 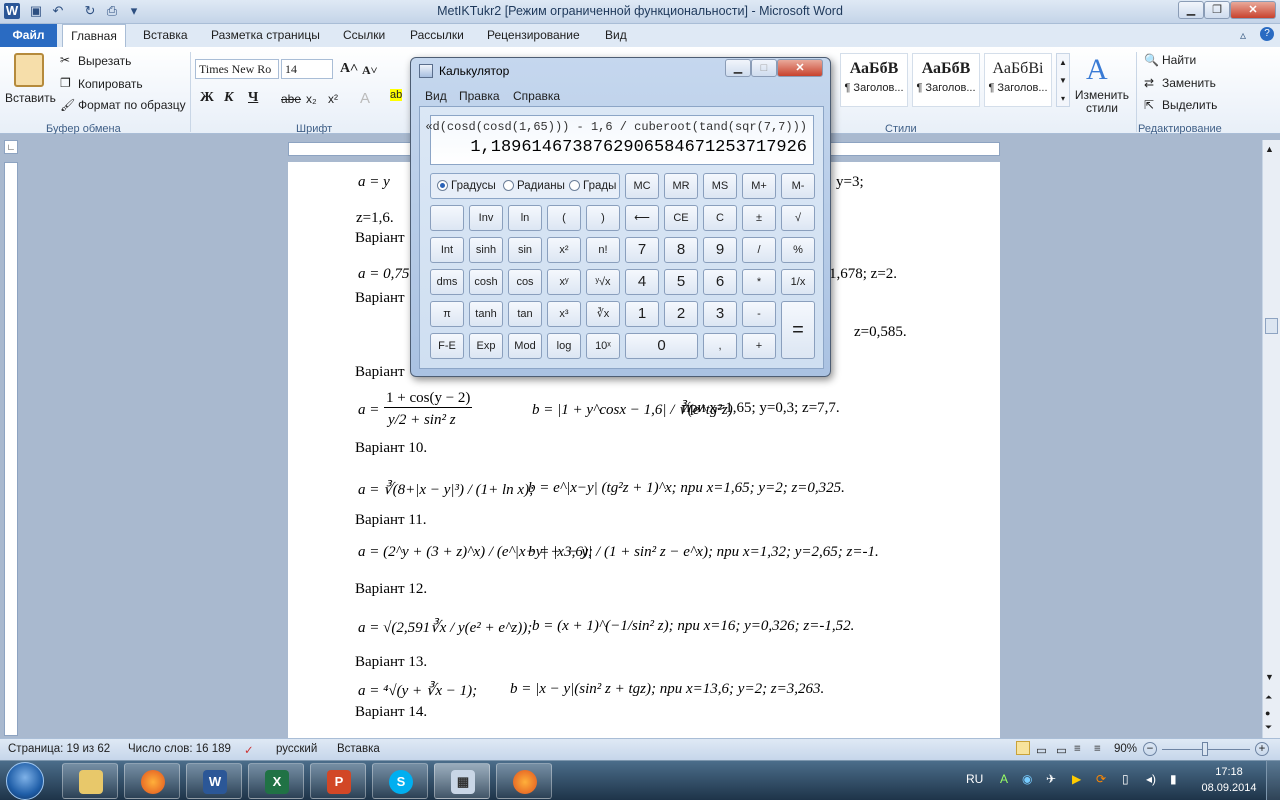 I want to click on cut-icon: ✂, so click(x=65, y=60).